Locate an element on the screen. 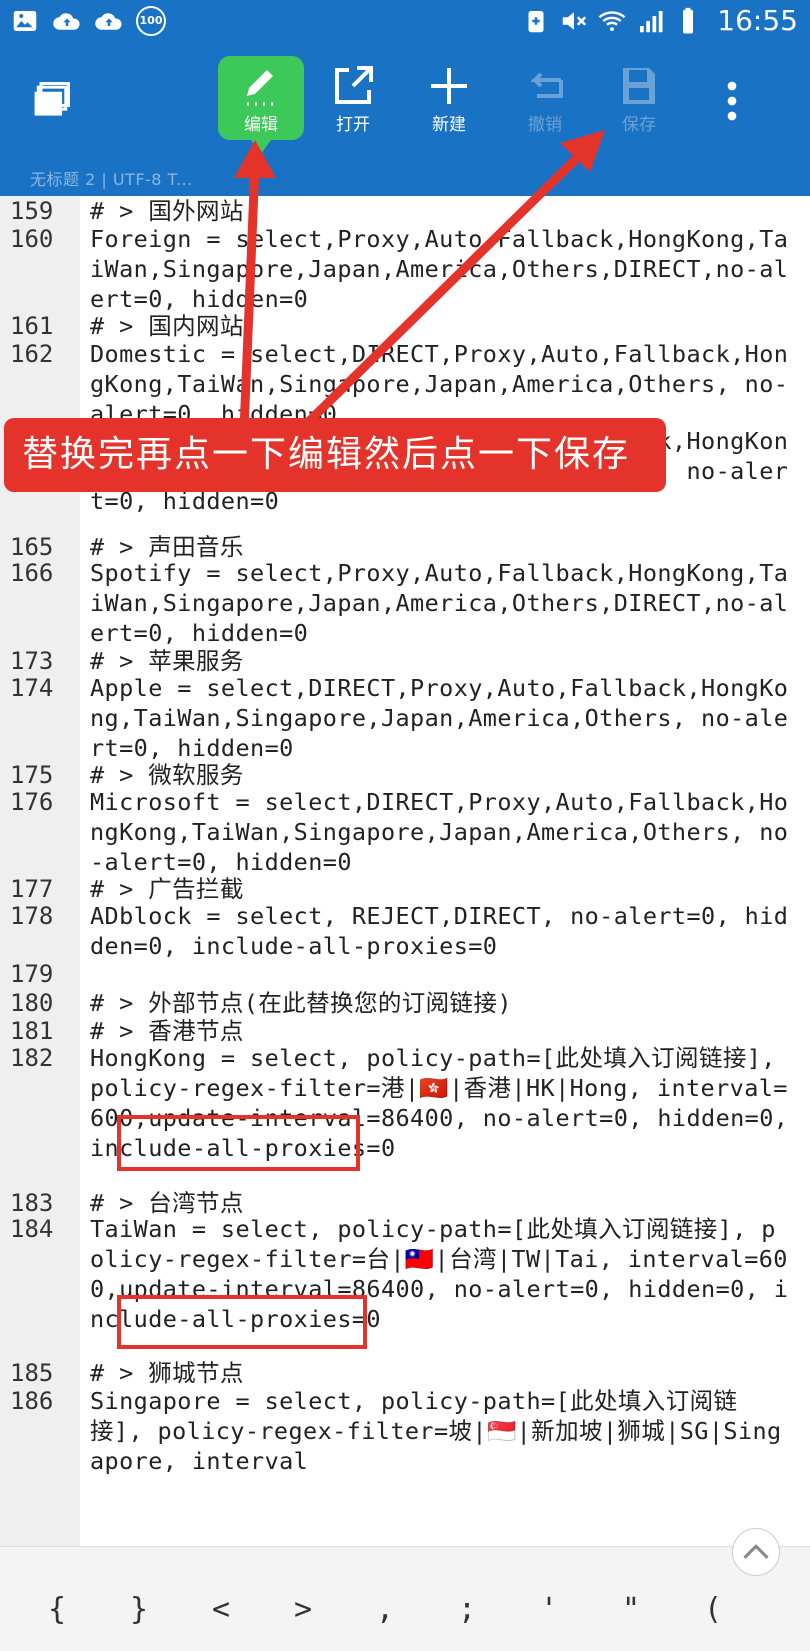  line-number: 177 is located at coordinates (32, 889).